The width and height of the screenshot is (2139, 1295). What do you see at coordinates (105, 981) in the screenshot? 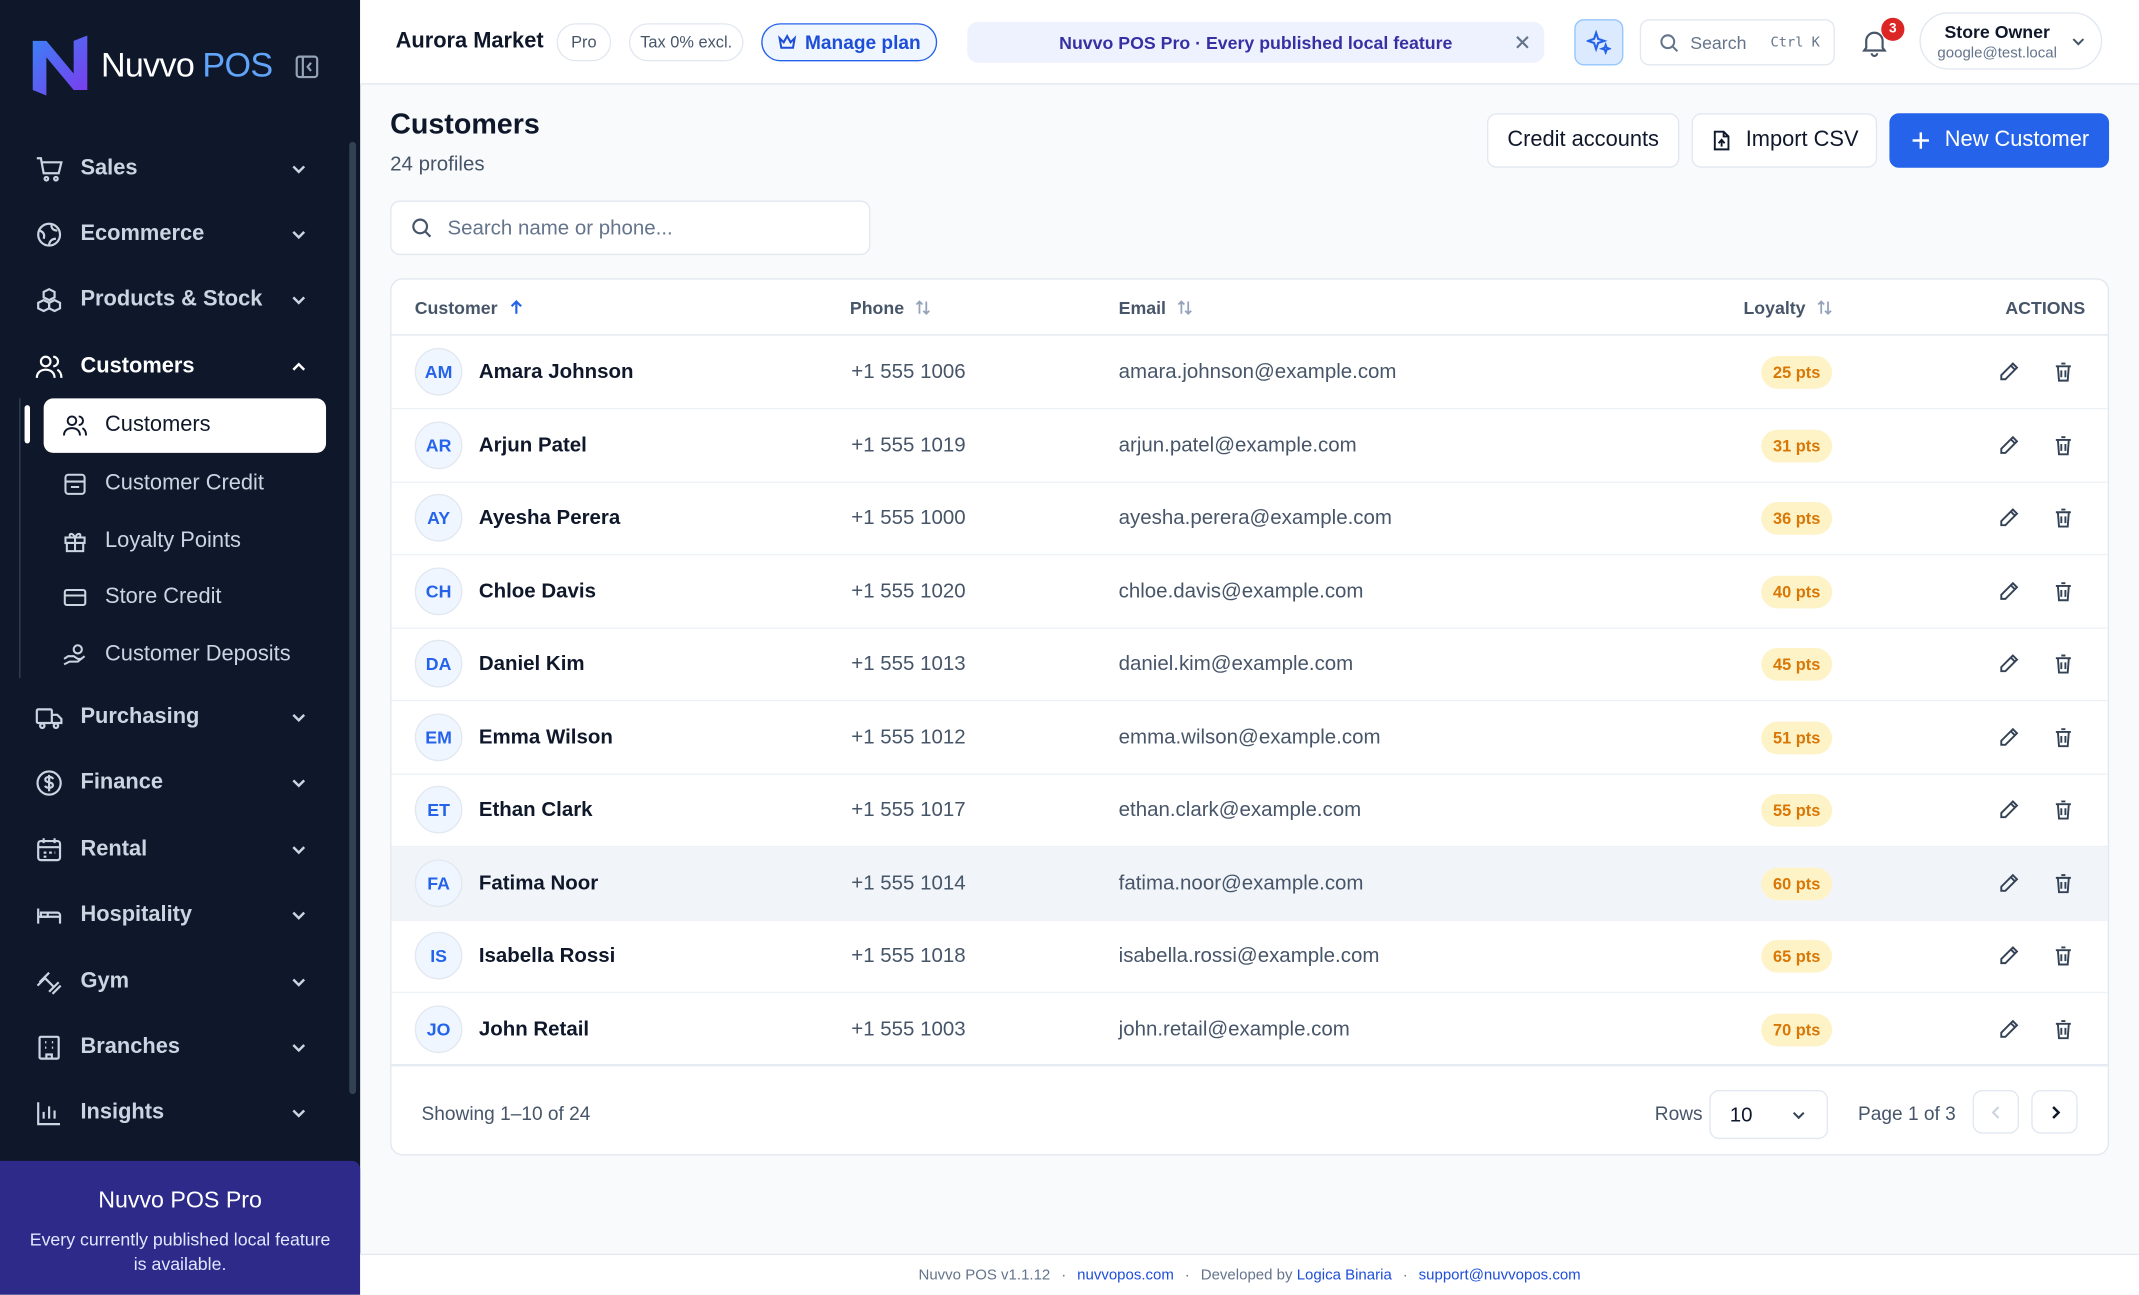
I see `sidebar-item-label: Gym` at bounding box center [105, 981].